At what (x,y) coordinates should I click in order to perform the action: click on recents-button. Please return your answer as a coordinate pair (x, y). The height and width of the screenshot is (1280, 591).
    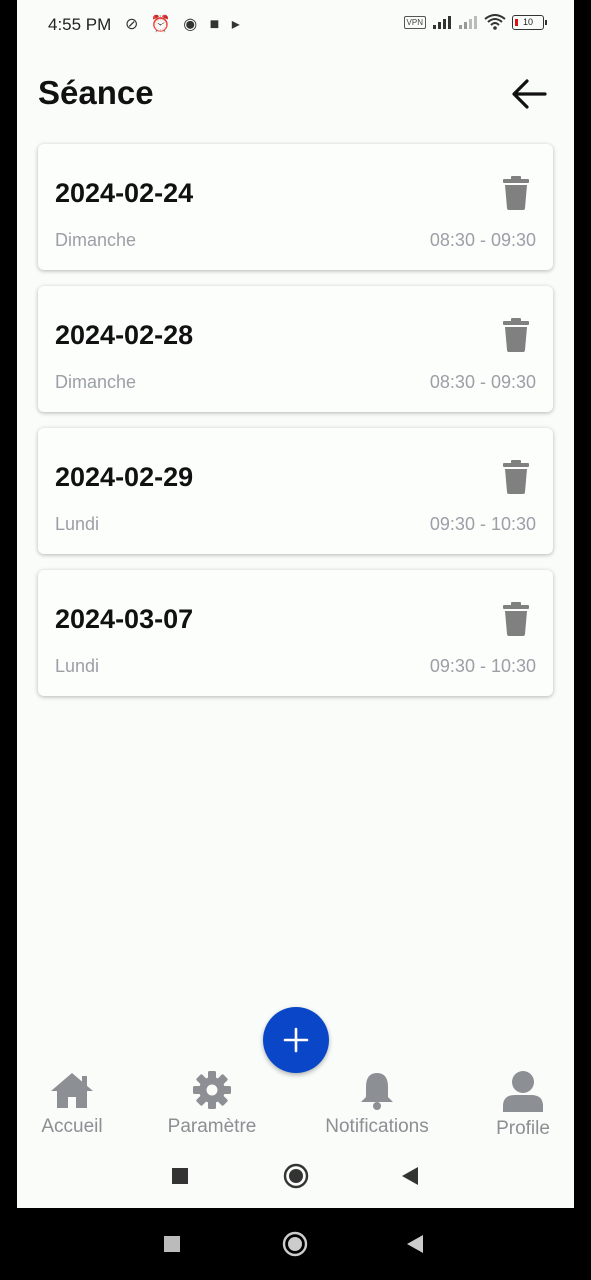
    Looking at the image, I should click on (180, 1176).